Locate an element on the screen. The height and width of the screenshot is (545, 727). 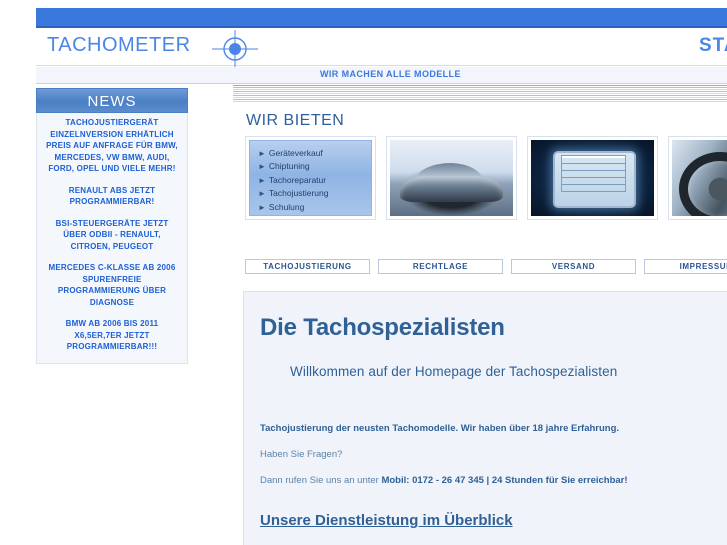
contact-prefix: Dann rufen Sie uns an unter is located at coordinates (321, 480).